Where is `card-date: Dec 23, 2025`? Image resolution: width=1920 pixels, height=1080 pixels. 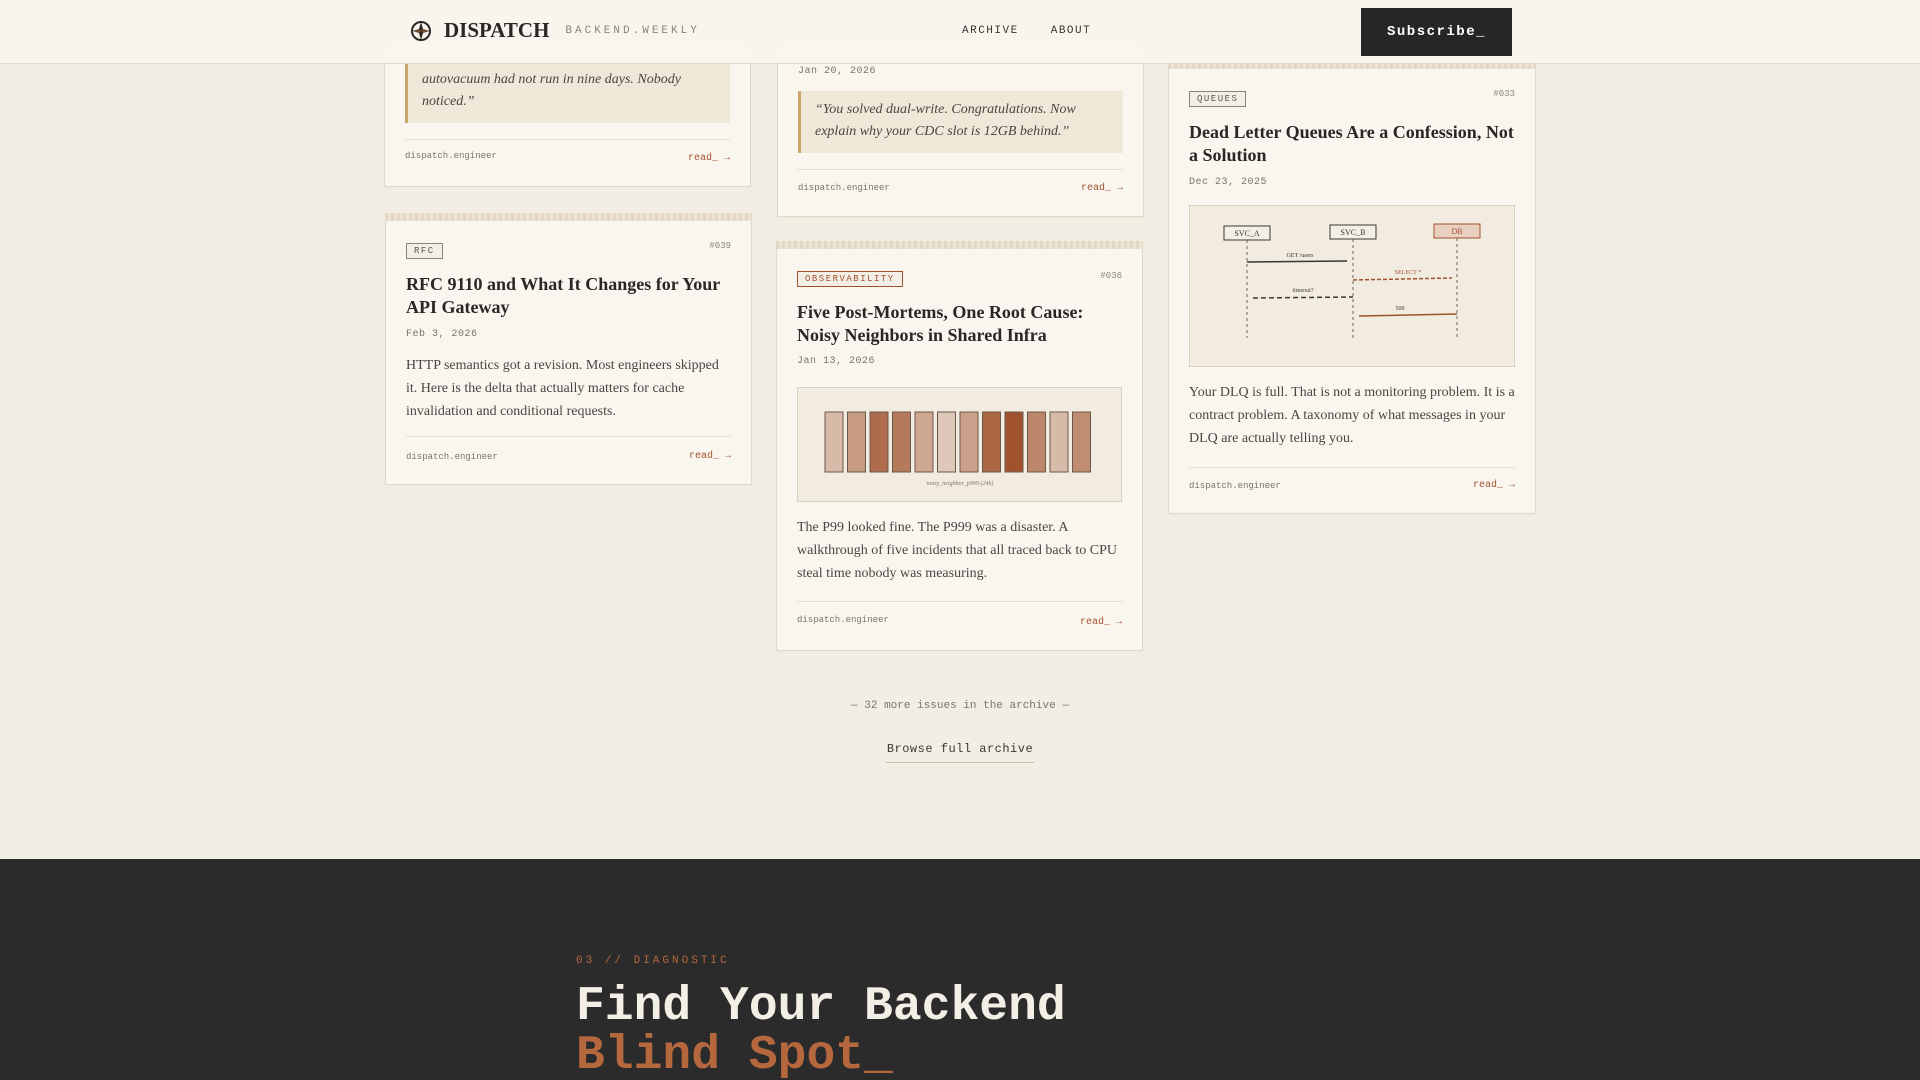 card-date: Dec 23, 2025 is located at coordinates (1228, 182).